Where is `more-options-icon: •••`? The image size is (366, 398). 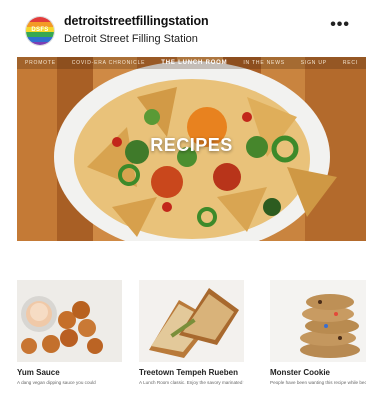 more-options-icon: ••• is located at coordinates (340, 25).